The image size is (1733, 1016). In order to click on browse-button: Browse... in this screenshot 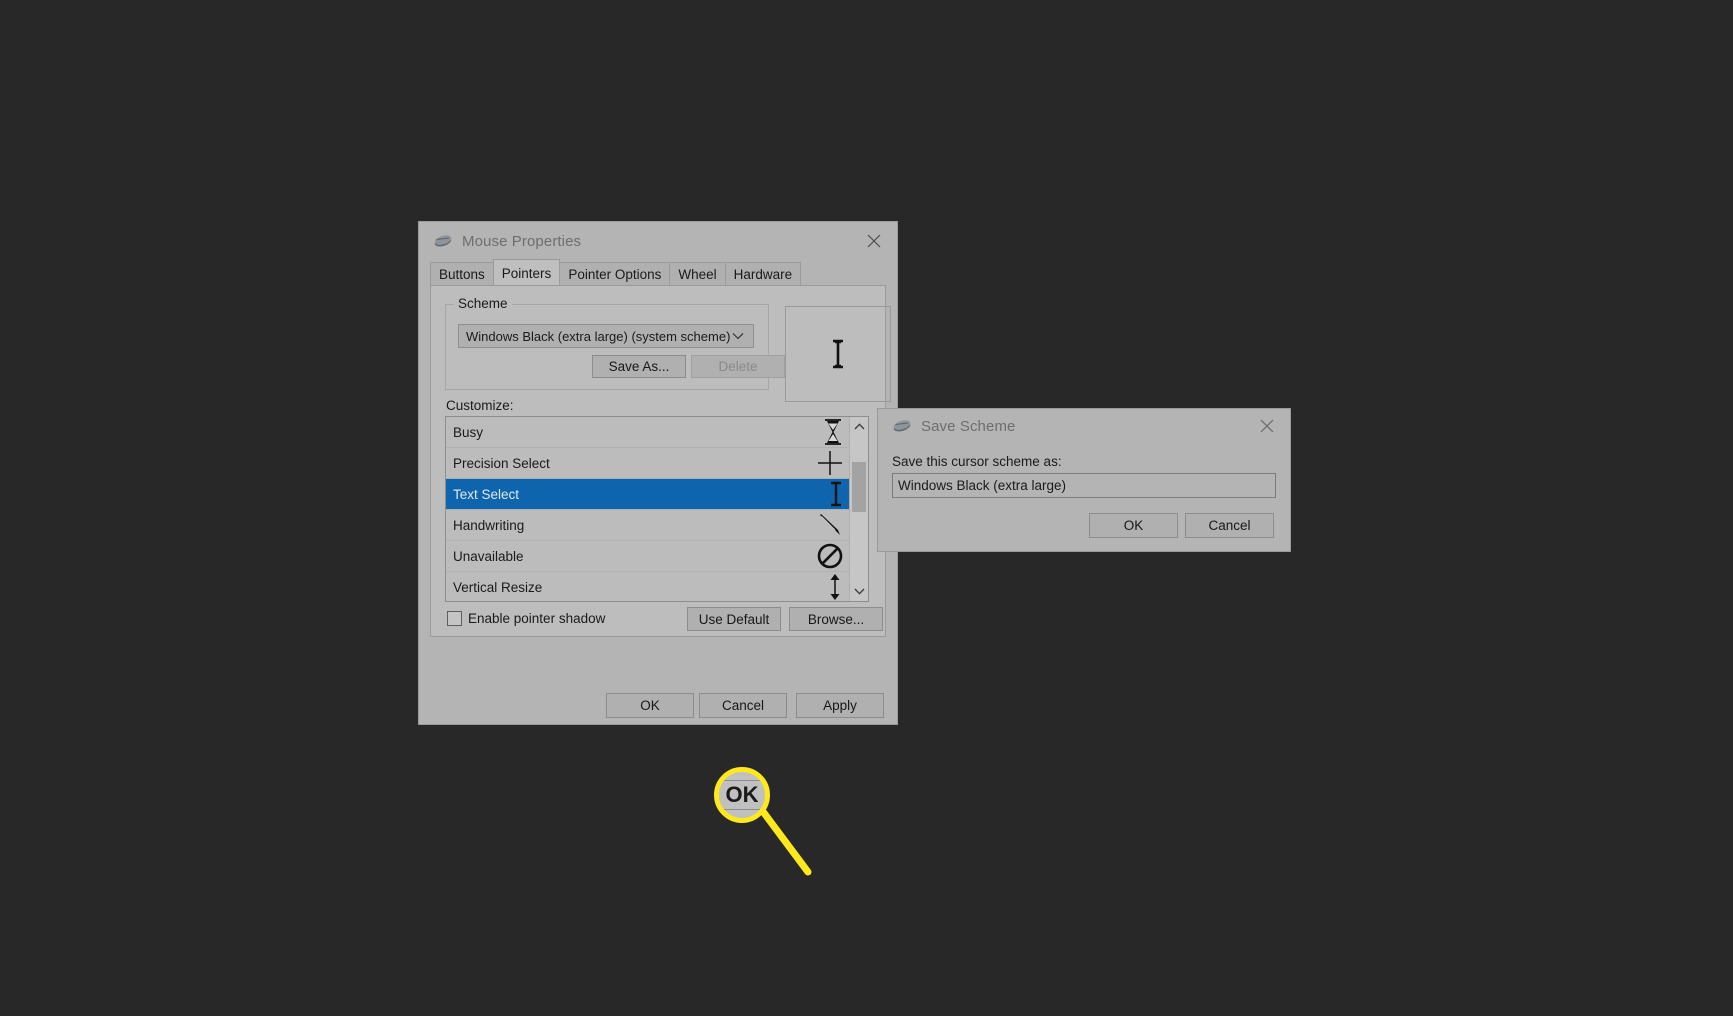, I will do `click(836, 619)`.